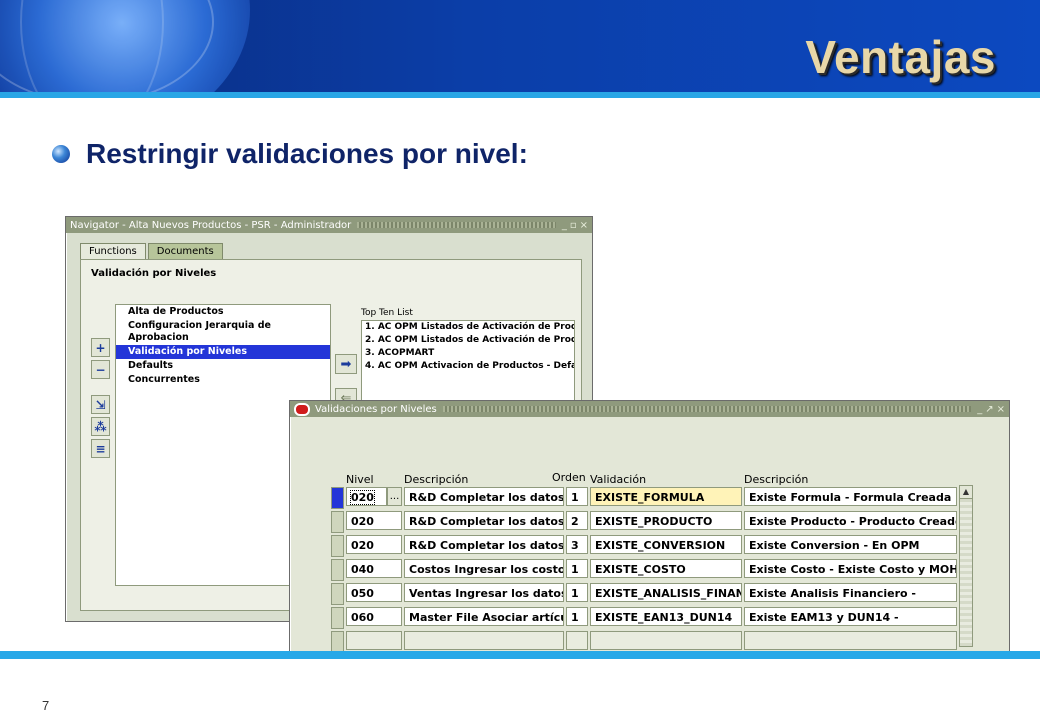 Image resolution: width=1040 pixels, height=720 pixels. I want to click on oracle-icon, so click(302, 409).